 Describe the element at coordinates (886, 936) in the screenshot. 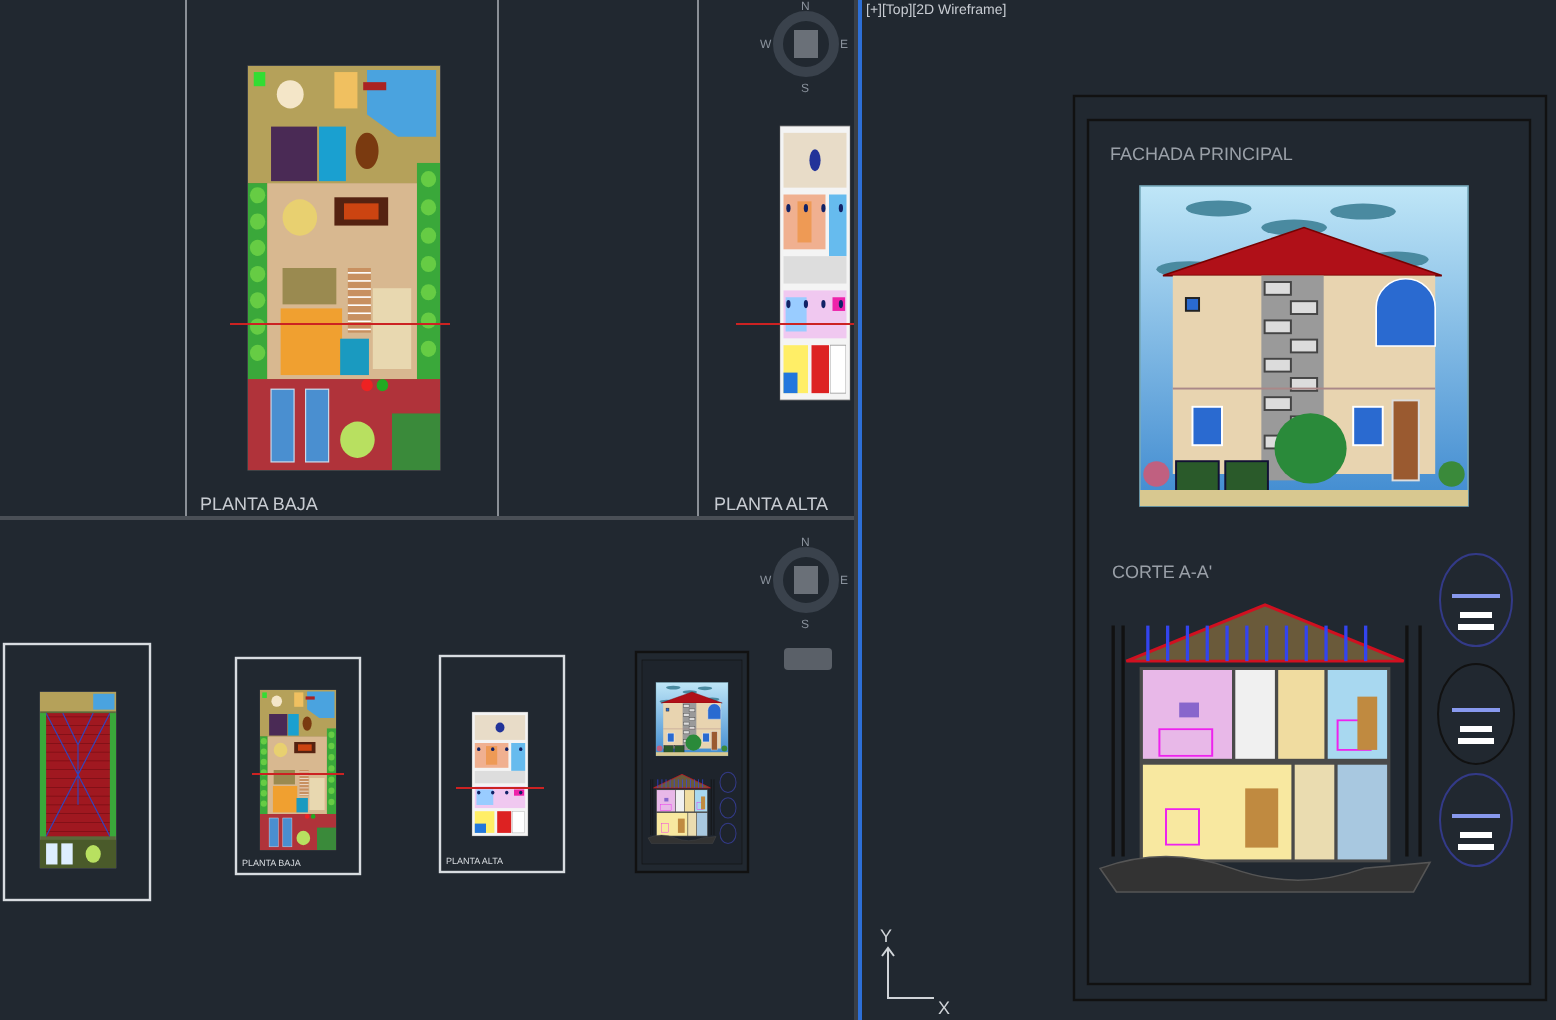

I see `axis-label: Y` at that location.